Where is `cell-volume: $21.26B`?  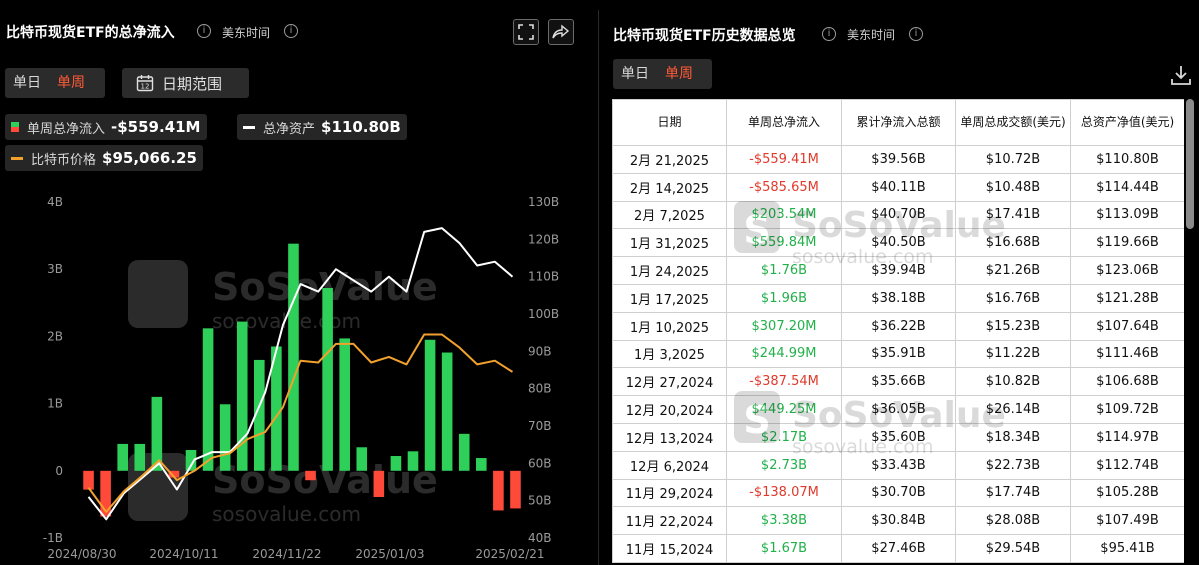 cell-volume: $21.26B is located at coordinates (1013, 270).